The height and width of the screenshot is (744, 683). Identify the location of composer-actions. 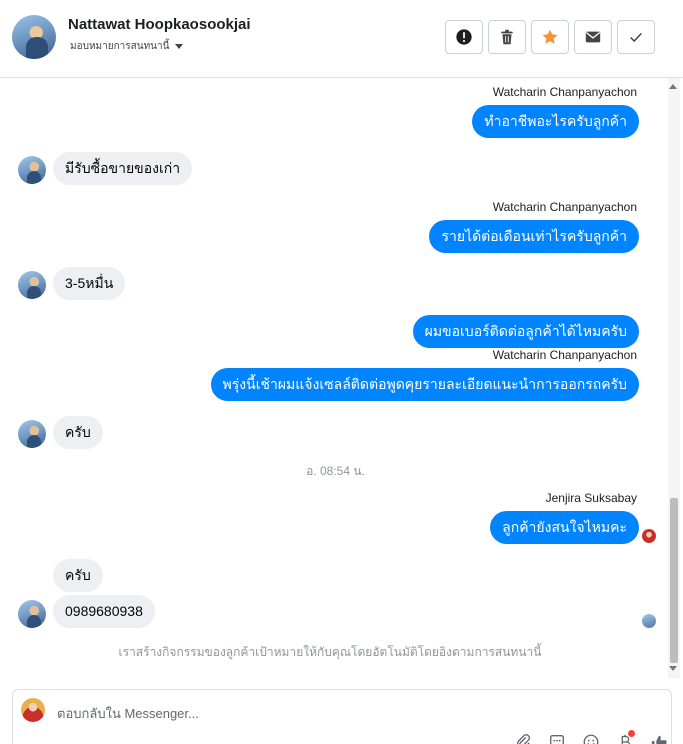
(591, 737).